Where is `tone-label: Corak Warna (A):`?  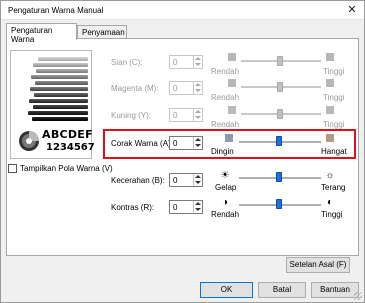 tone-label: Corak Warna (A): is located at coordinates (142, 143).